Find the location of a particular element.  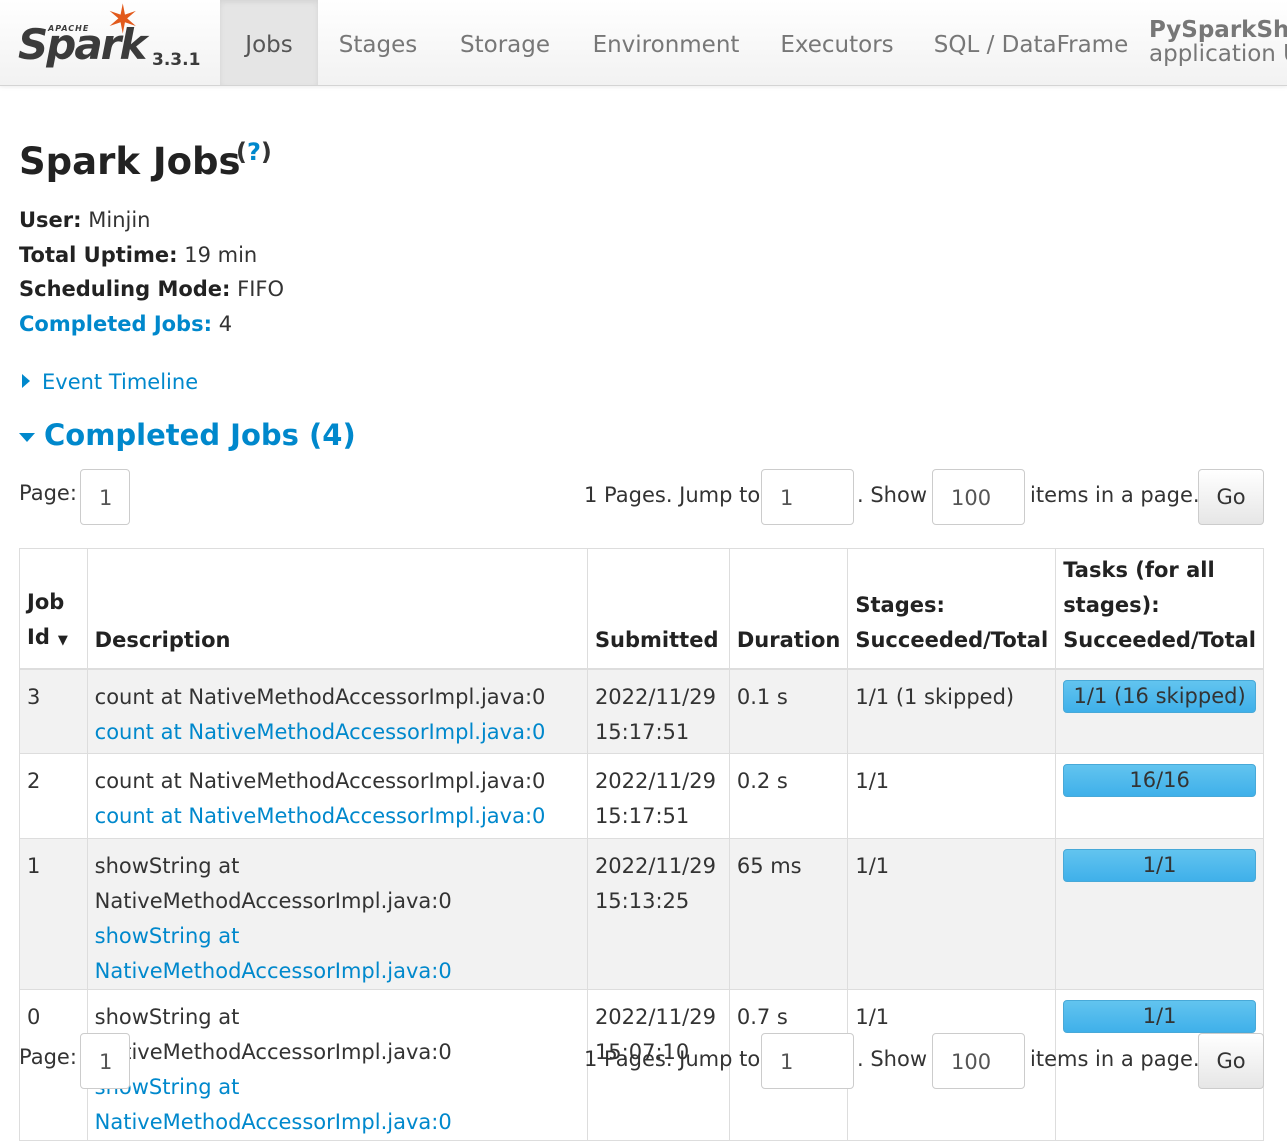

tab-jobs: Jobs is located at coordinates (269, 42).